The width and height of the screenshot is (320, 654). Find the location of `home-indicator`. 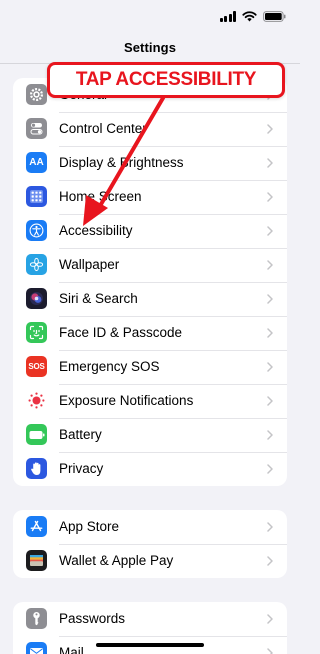

home-indicator is located at coordinates (150, 645).